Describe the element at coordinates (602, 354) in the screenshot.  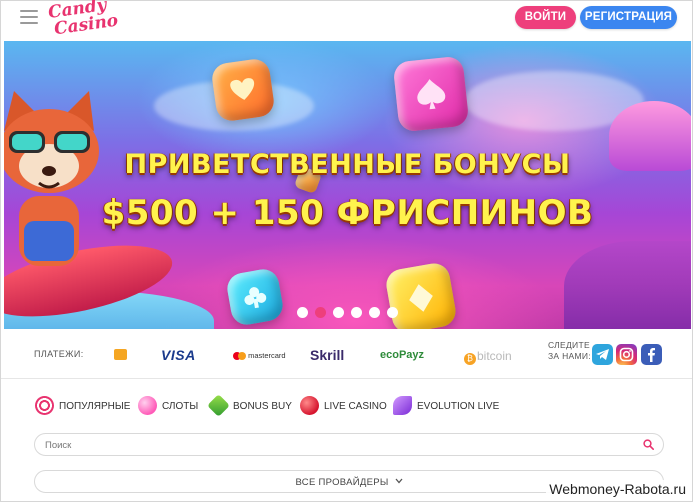
I see `telegram-icon` at that location.